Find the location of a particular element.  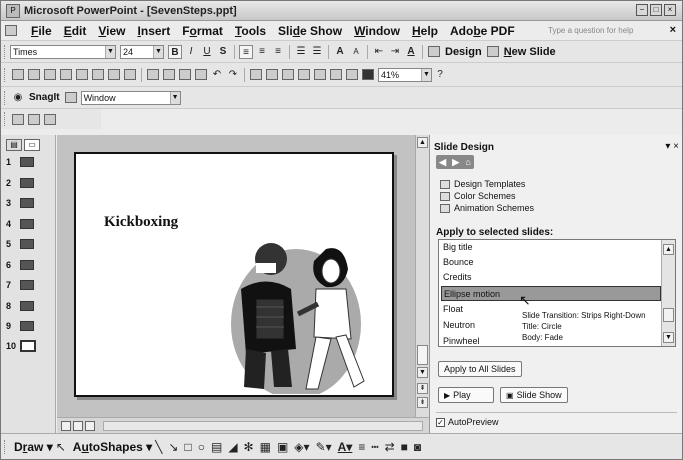

align-right-icon: ≡ is located at coordinates (278, 52).